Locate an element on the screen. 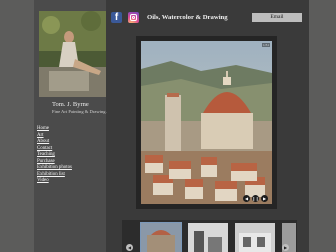  instagram-icon is located at coordinates (133, 17).